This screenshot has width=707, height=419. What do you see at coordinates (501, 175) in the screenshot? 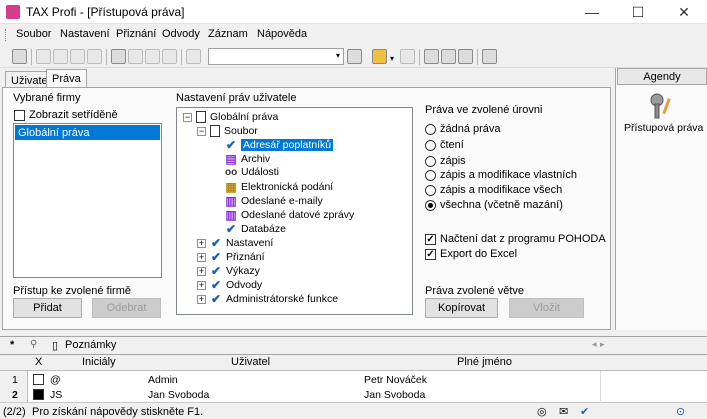
I see `level-option: zápis a modifikace vlastních` at bounding box center [501, 175].